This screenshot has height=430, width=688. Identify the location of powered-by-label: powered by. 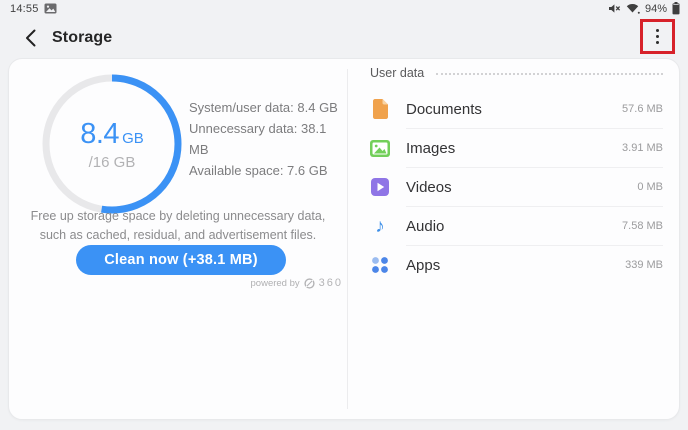
(275, 283).